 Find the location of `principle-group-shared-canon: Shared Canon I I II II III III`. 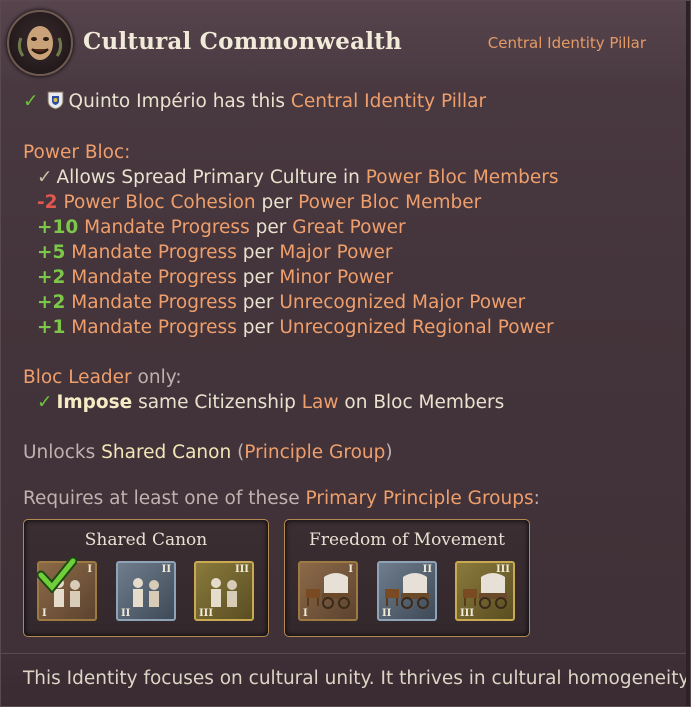

principle-group-shared-canon: Shared Canon I I II II III III is located at coordinates (146, 578).